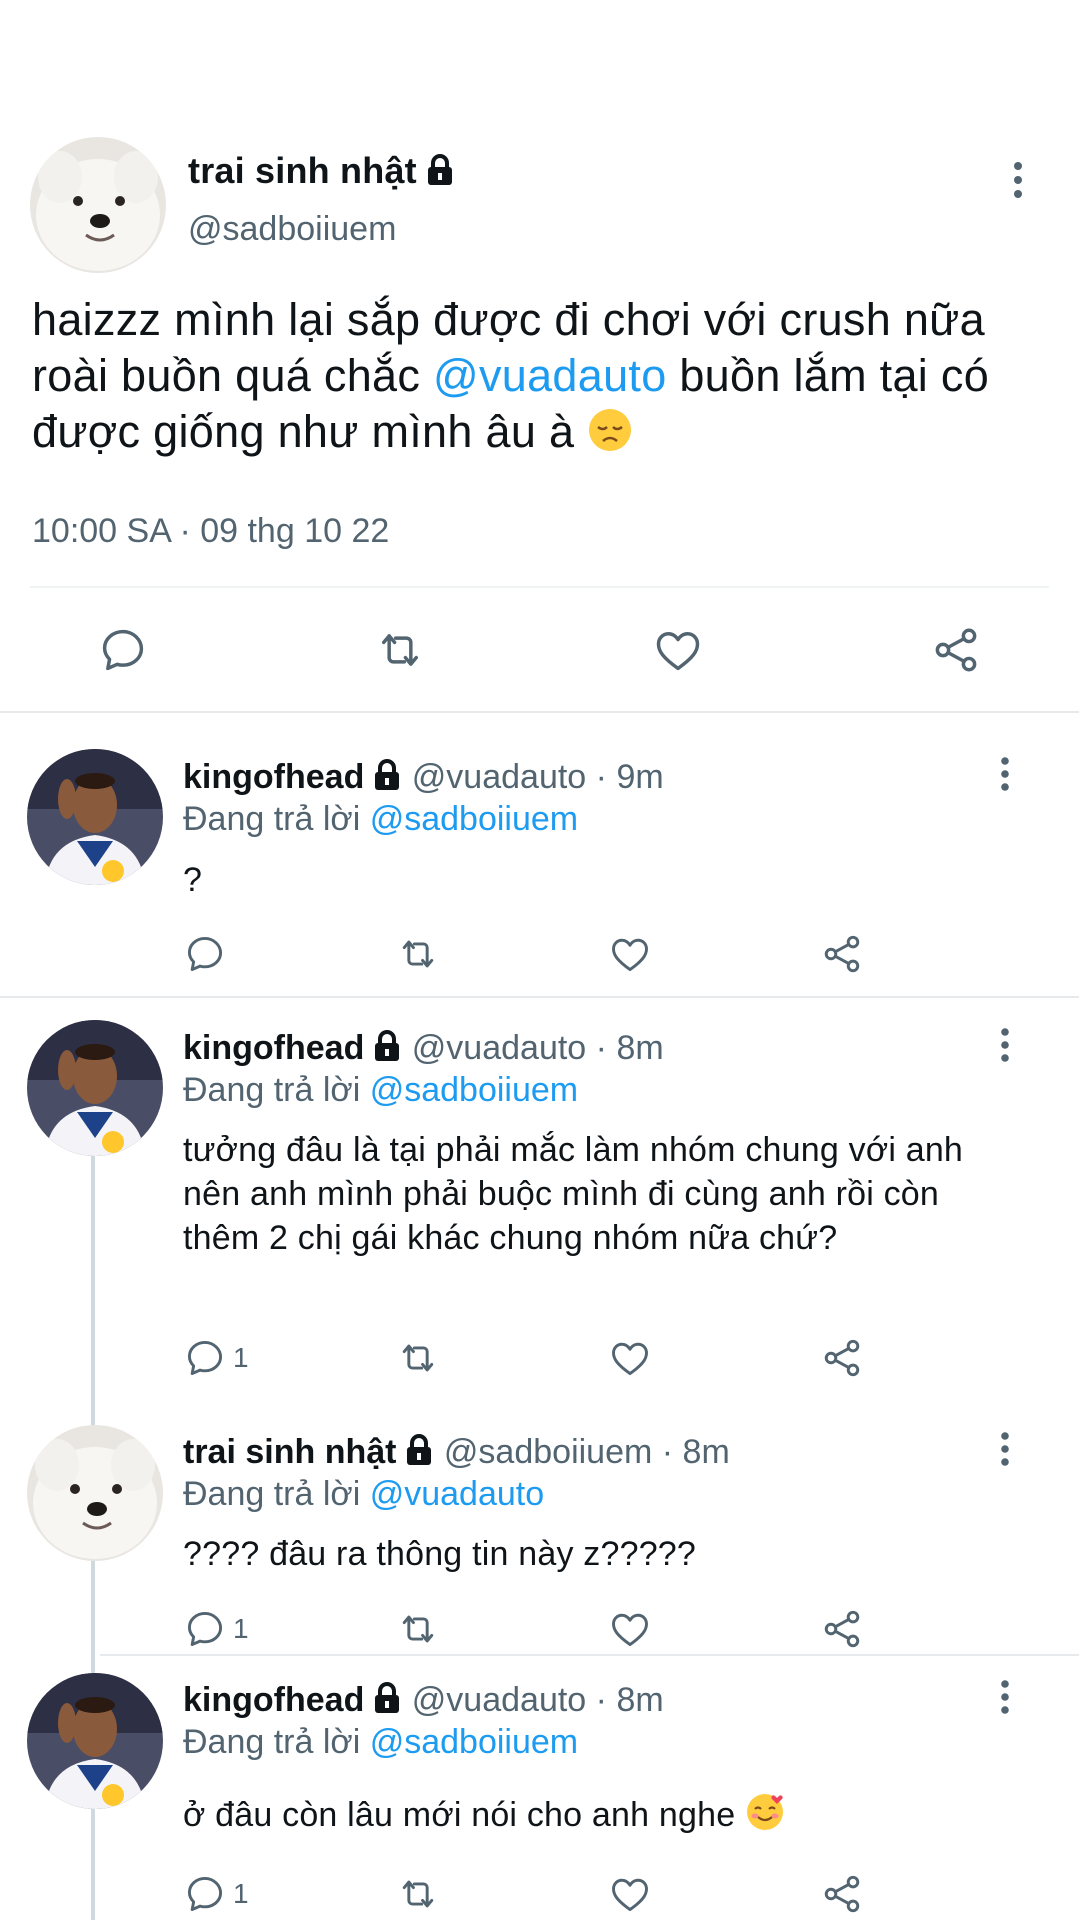 Image resolution: width=1079 pixels, height=1921 pixels. I want to click on reply-author-handle: @sadboiiuem, so click(548, 1452).